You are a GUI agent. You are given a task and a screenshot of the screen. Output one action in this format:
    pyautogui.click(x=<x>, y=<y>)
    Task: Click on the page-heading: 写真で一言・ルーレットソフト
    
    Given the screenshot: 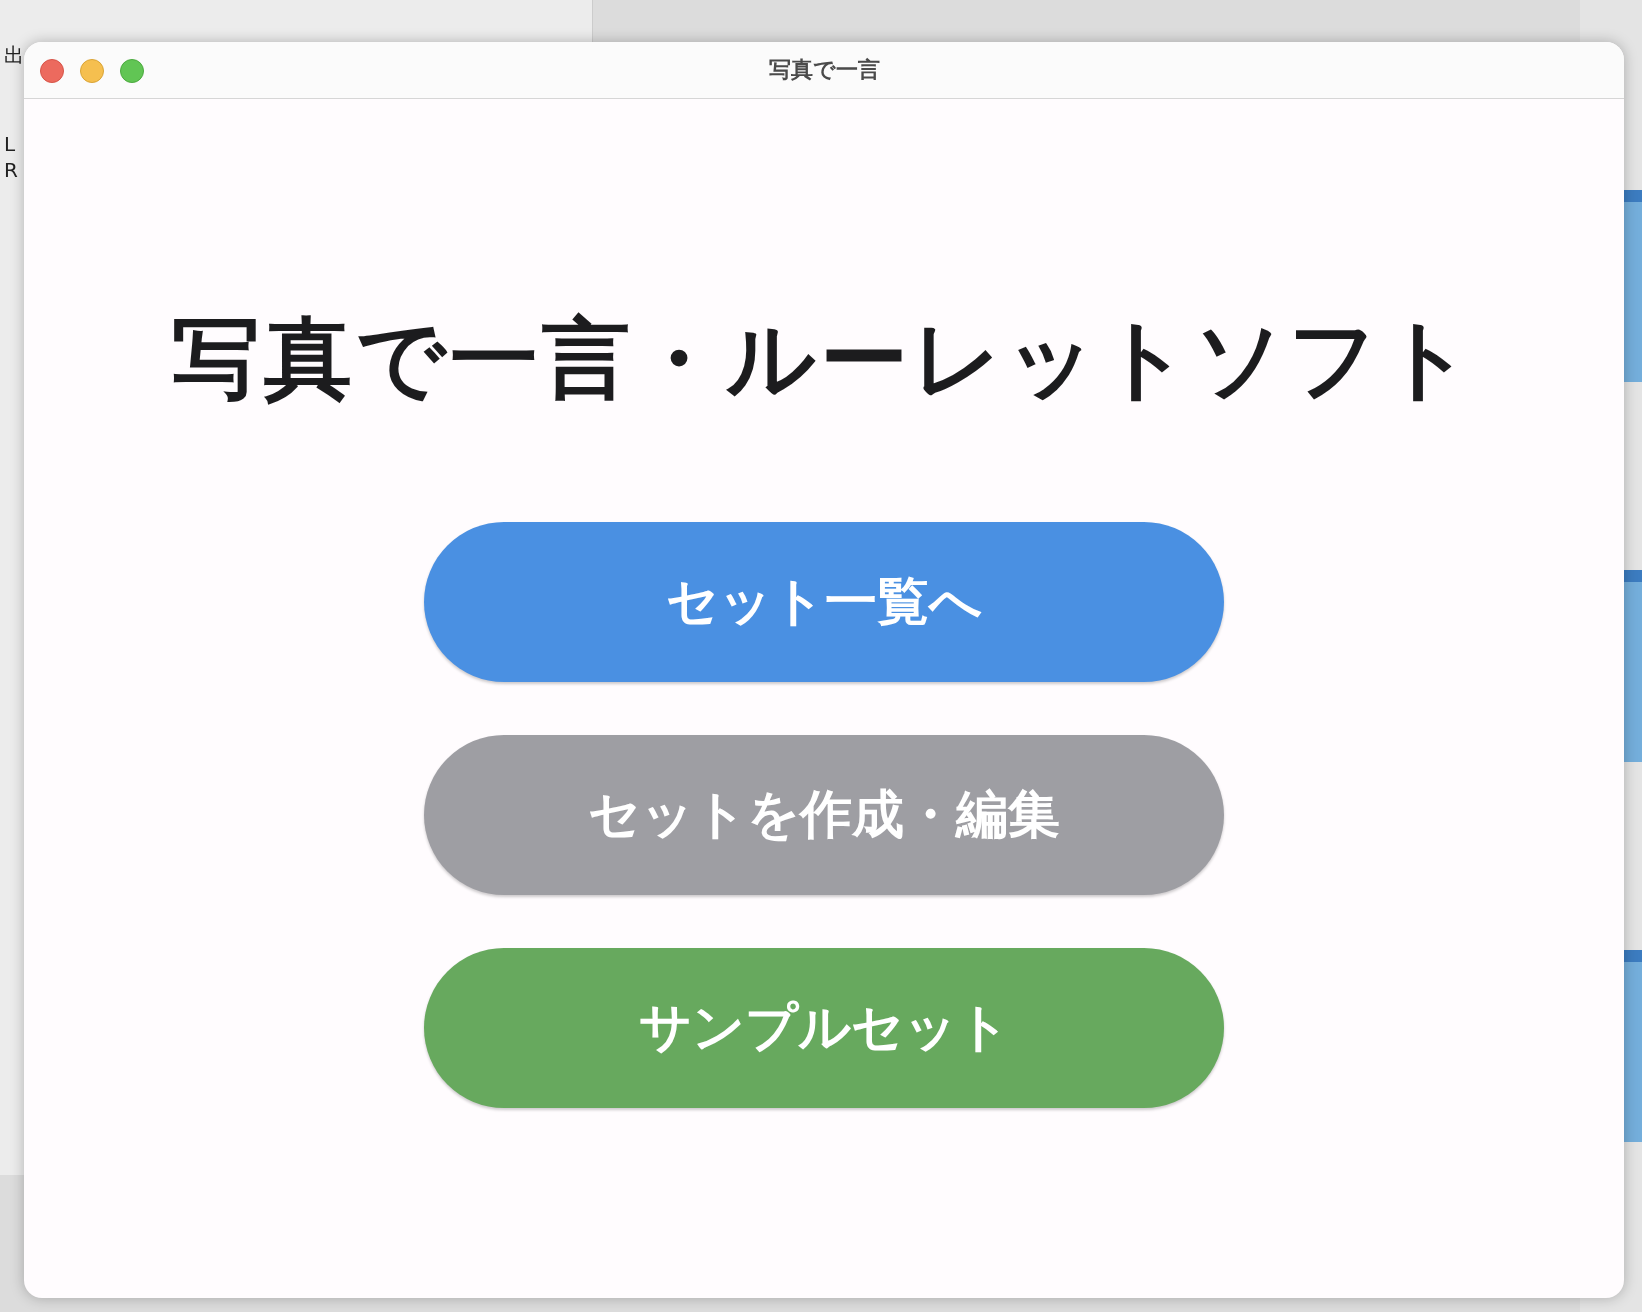 What is the action you would take?
    pyautogui.click(x=824, y=359)
    